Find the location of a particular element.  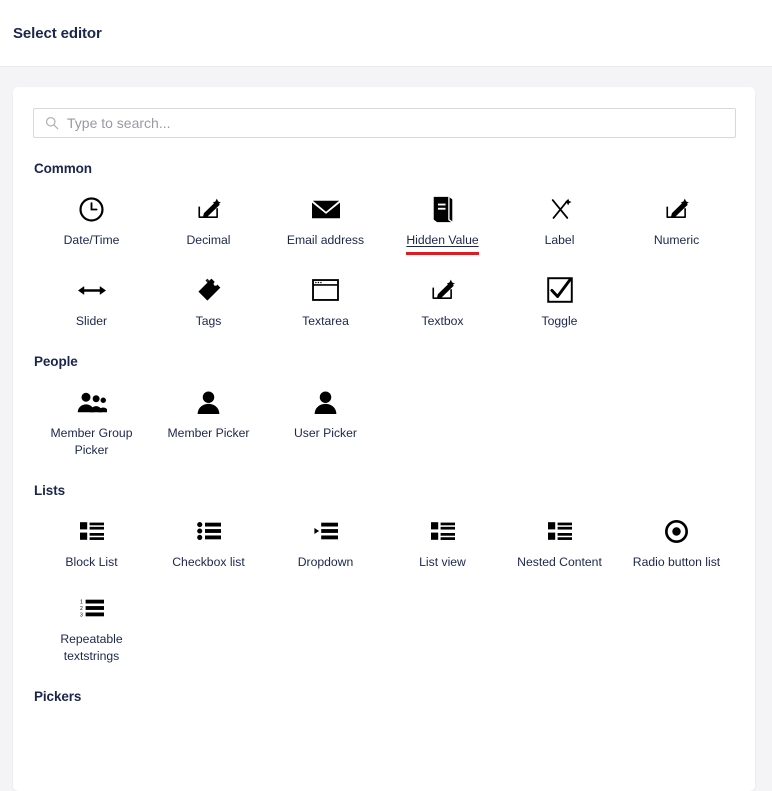

group-title-common: Common is located at coordinates (63, 168).